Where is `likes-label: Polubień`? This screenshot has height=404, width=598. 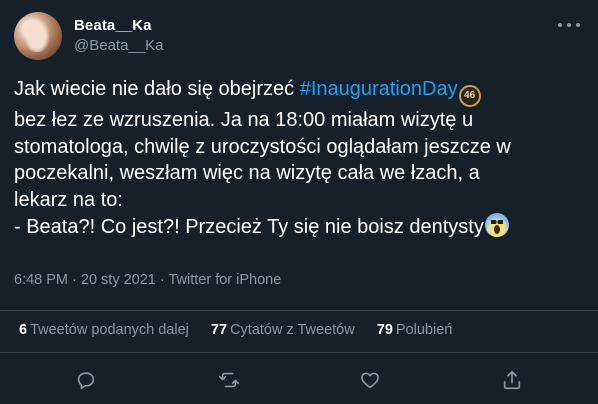 likes-label: Polubień is located at coordinates (424, 330).